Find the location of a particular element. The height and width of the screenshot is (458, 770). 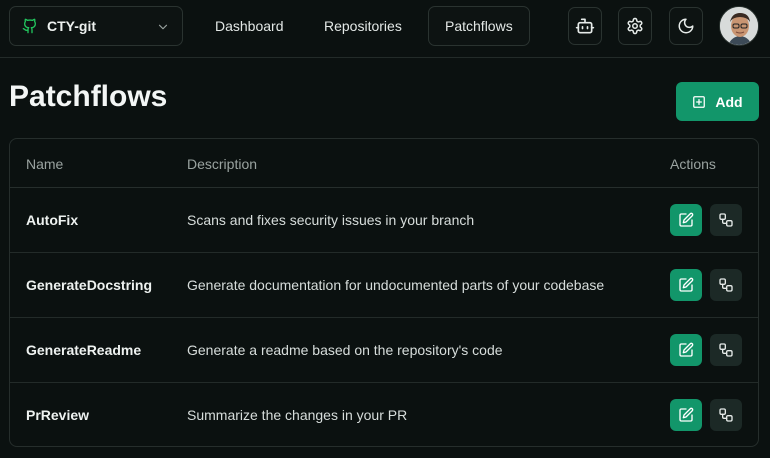

bot-button is located at coordinates (585, 26).